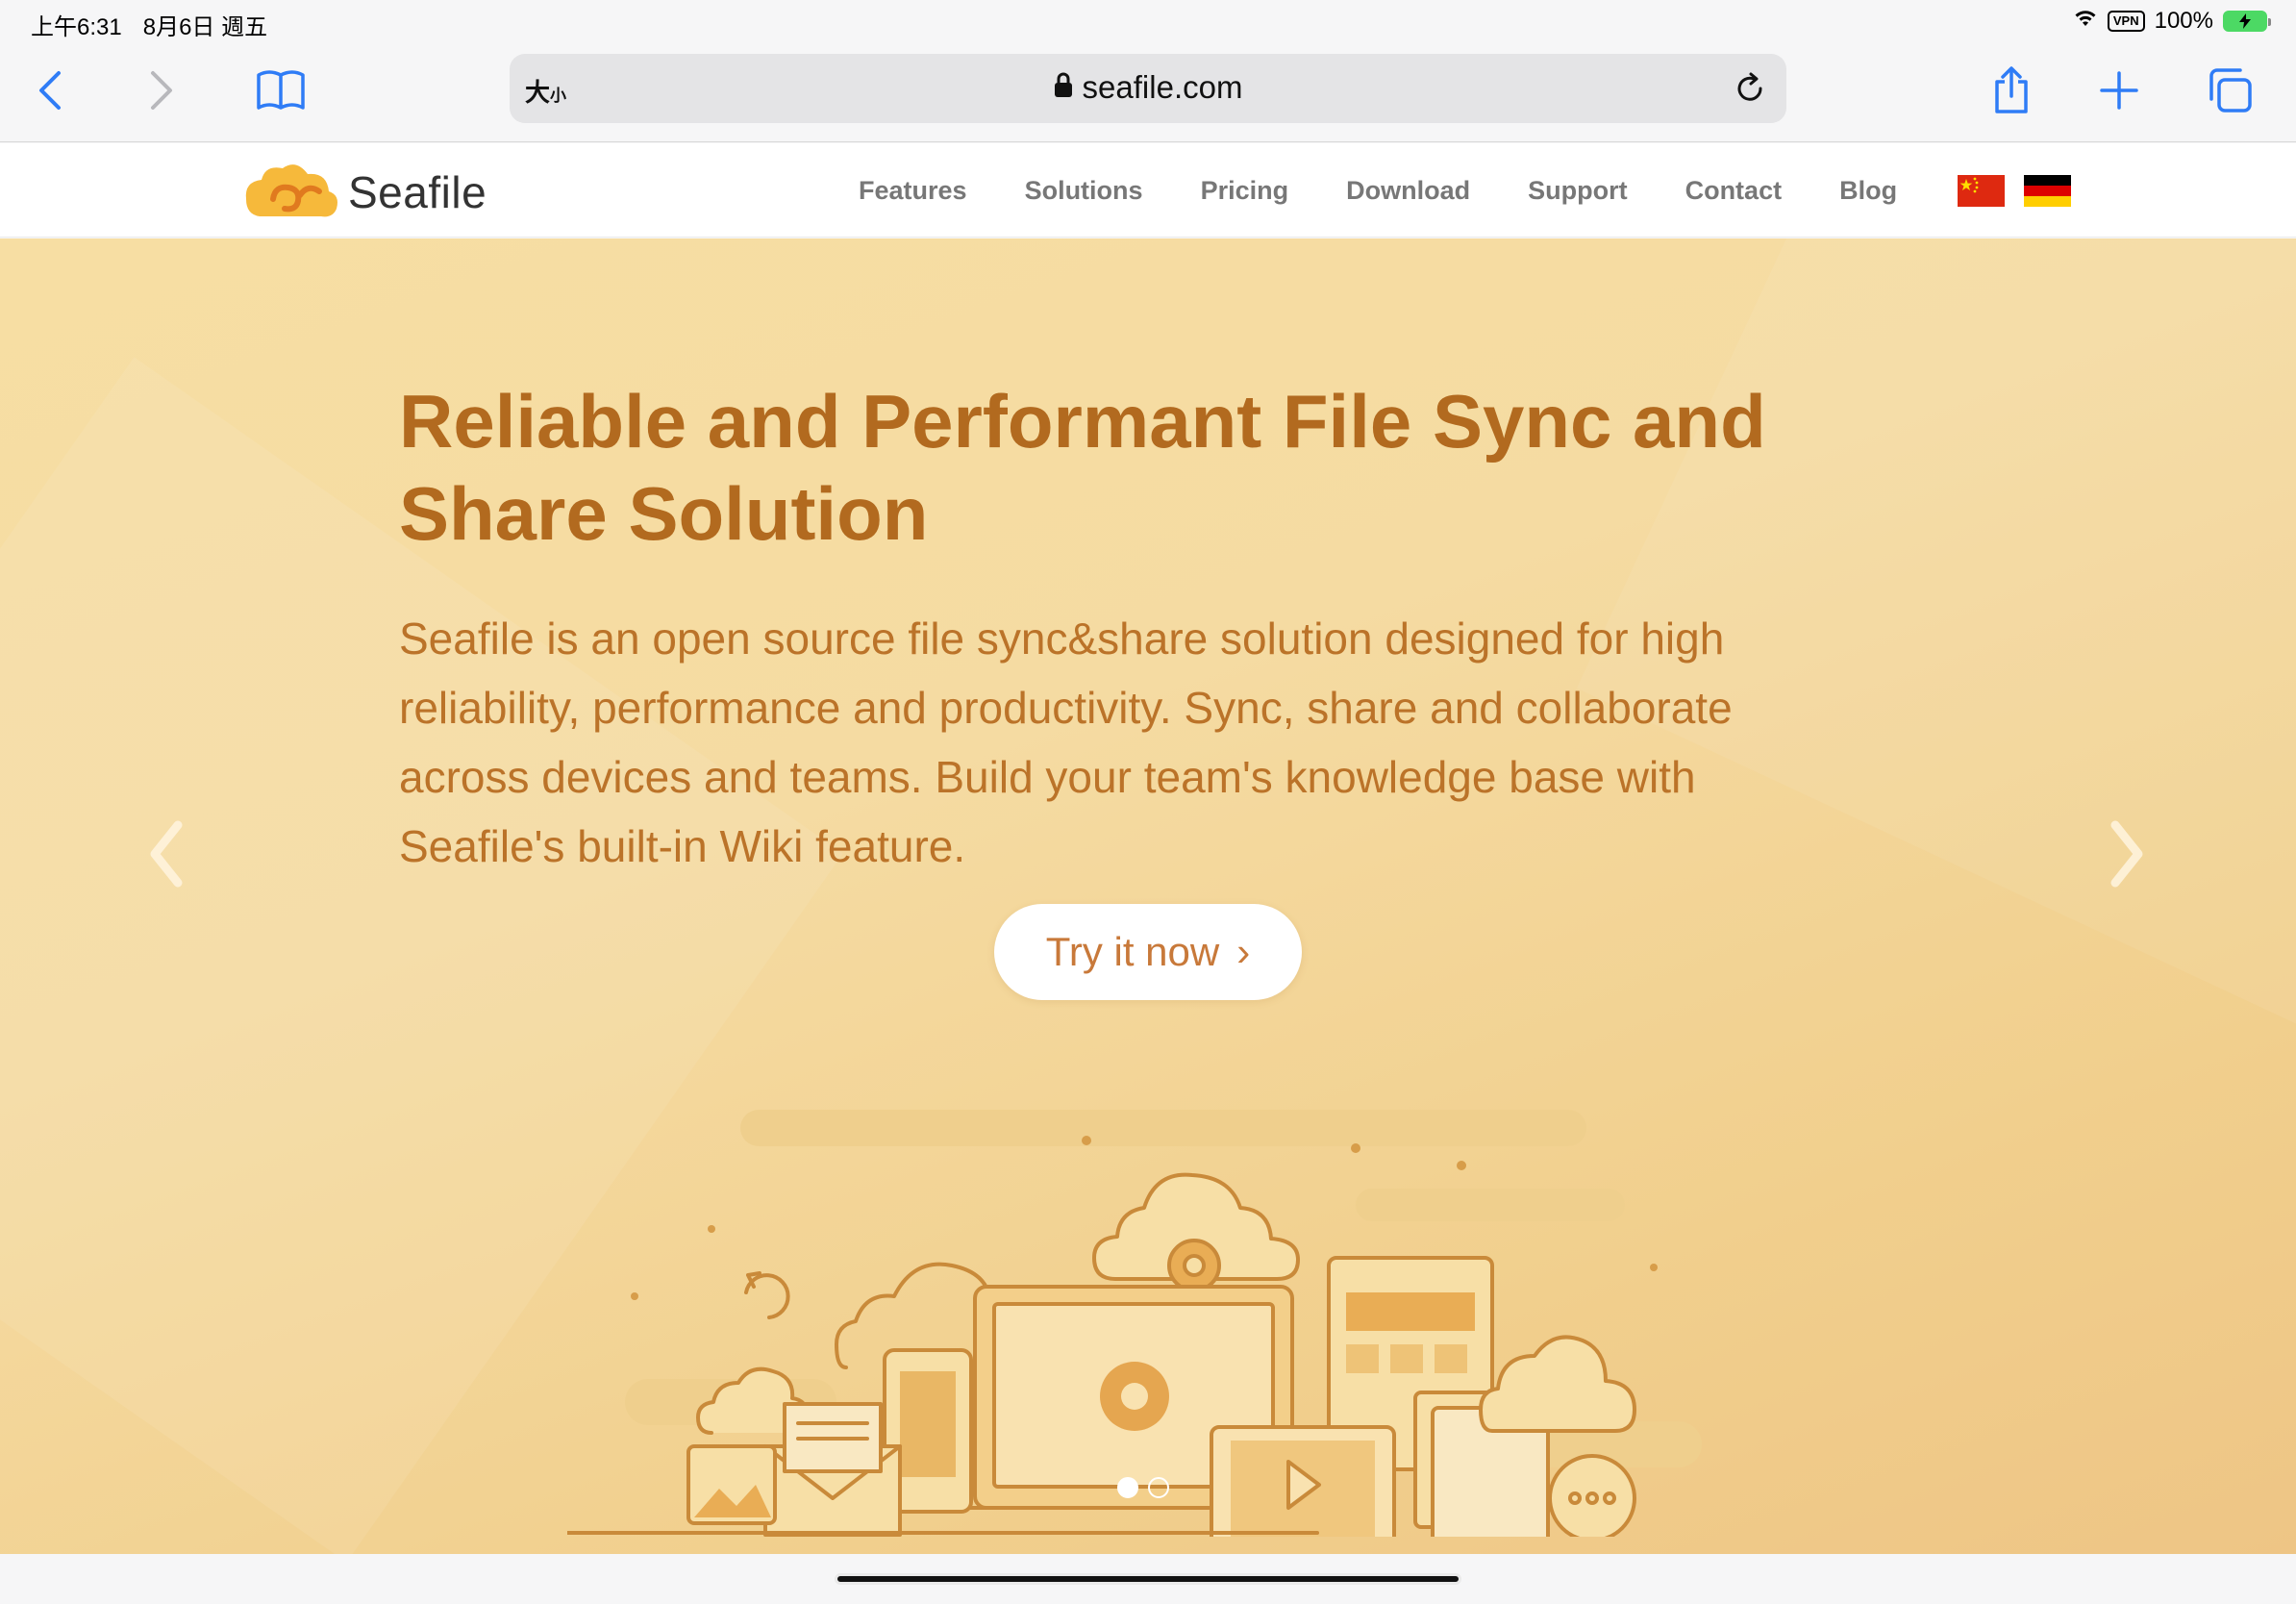  Describe the element at coordinates (2183, 21) in the screenshot. I see `battery-percent: 100%` at that location.